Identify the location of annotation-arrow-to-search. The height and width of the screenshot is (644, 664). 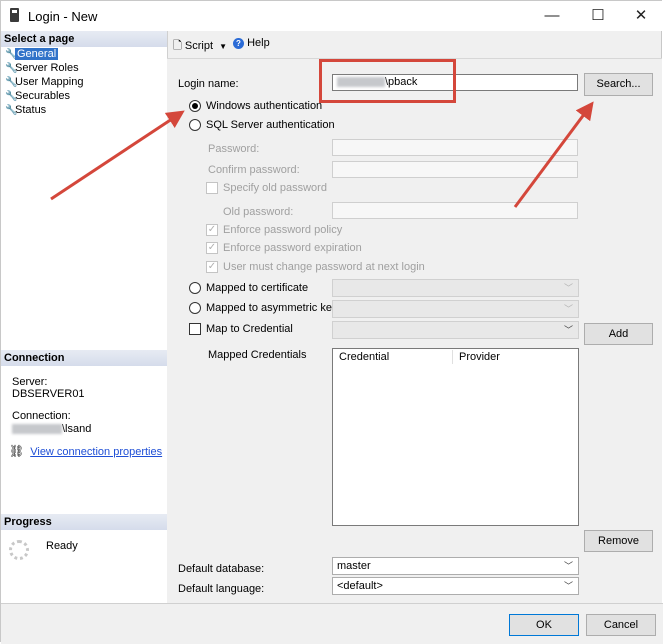
(553, 154).